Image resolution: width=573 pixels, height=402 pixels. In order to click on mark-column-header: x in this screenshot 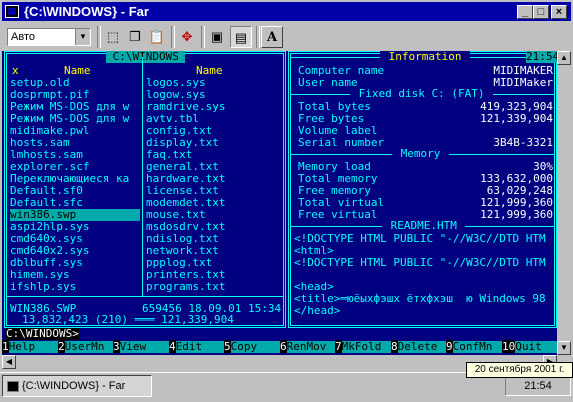, I will do `click(15, 70)`.